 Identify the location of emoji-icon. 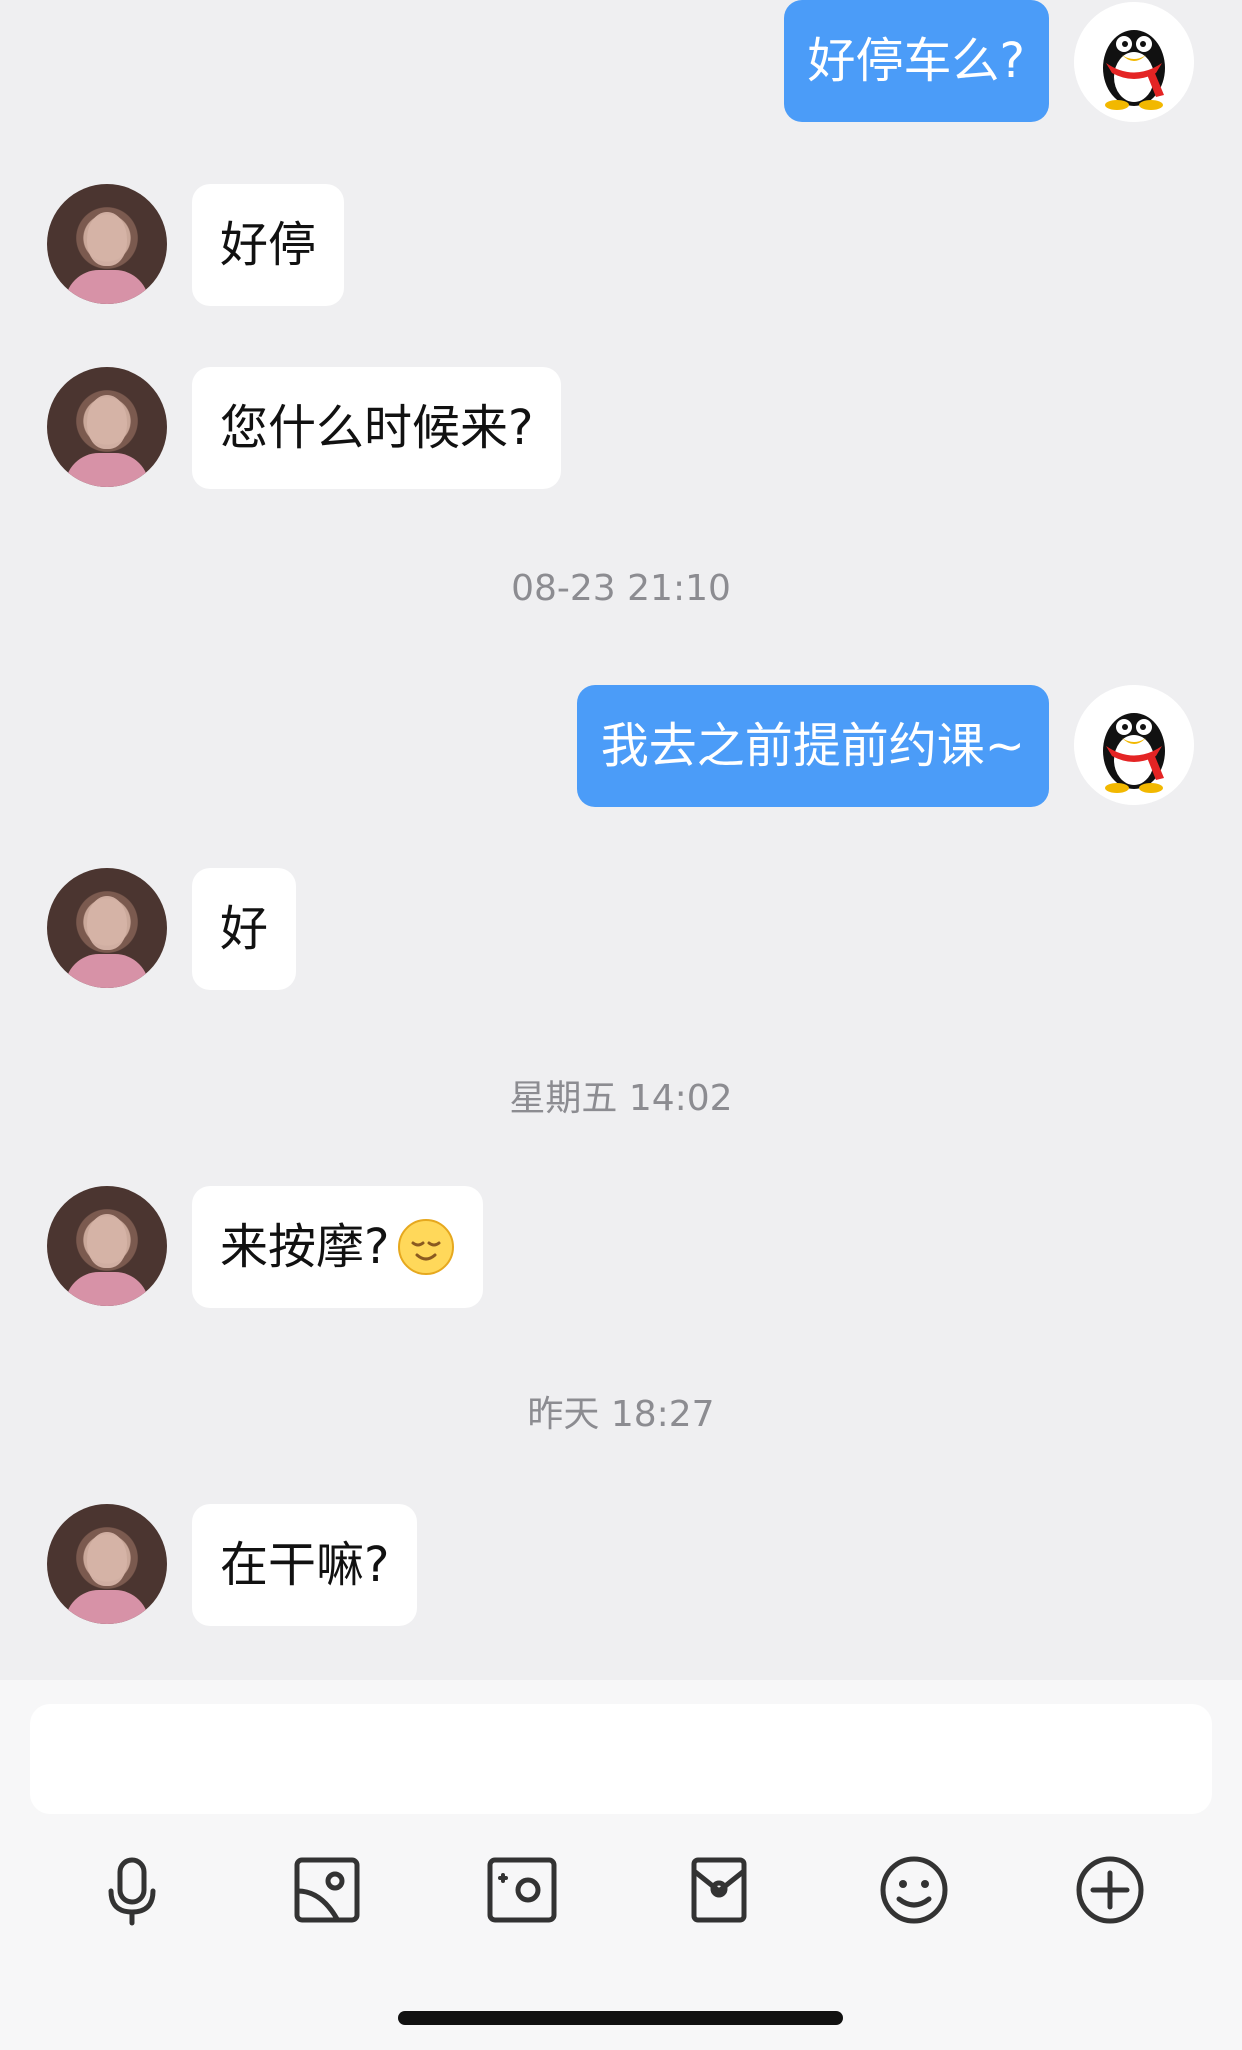
(914, 1890).